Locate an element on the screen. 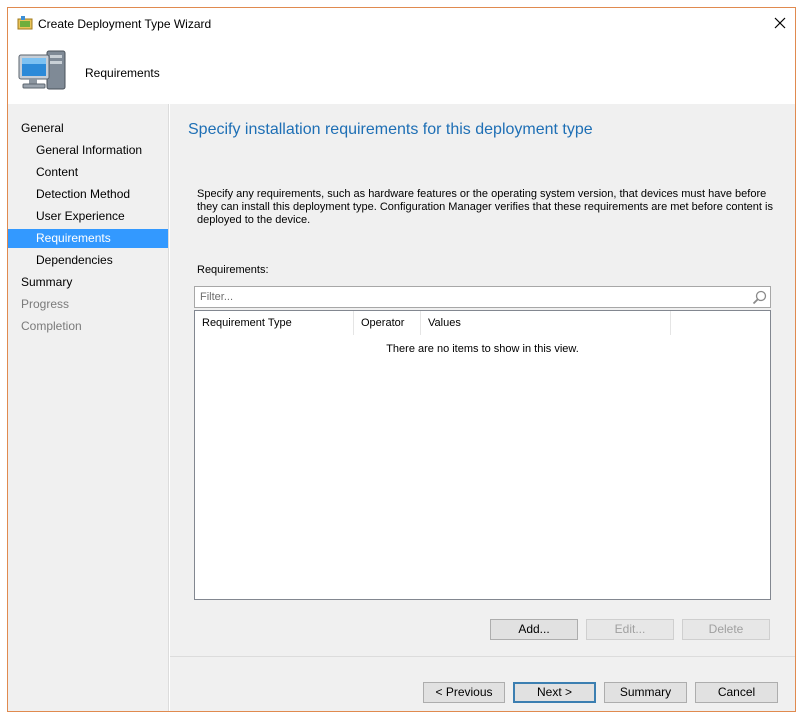  column-header-requirement-type: Requirement Type is located at coordinates (274, 323).